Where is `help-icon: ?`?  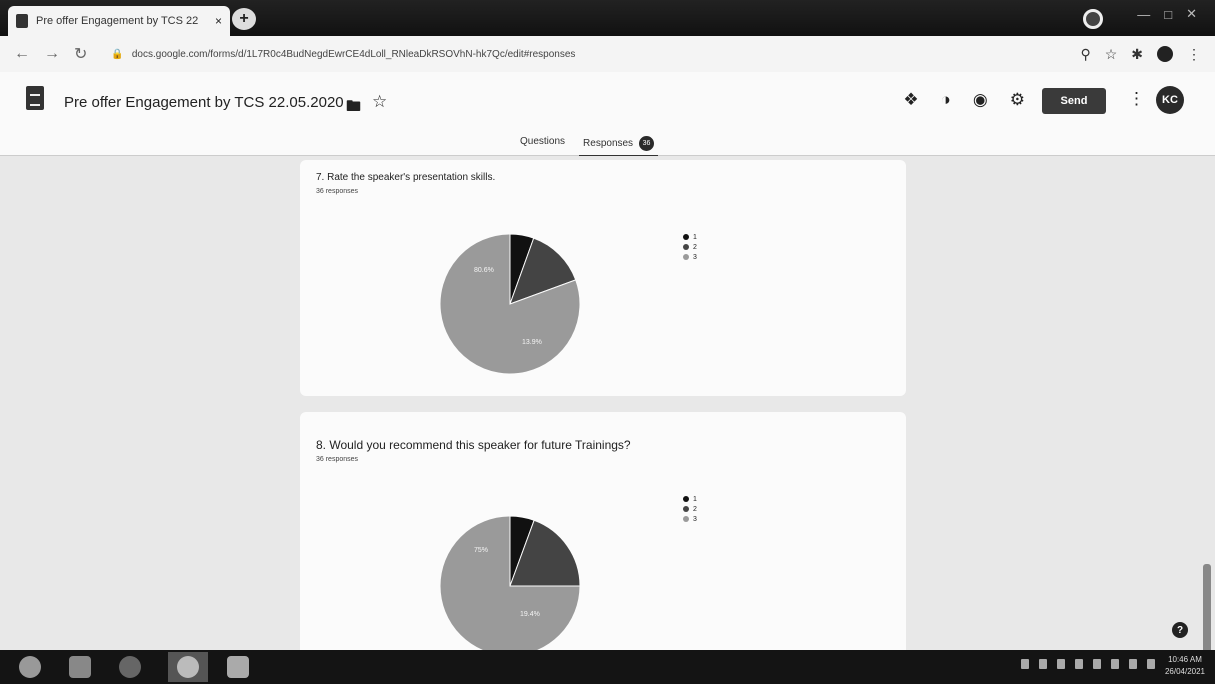
help-icon: ? is located at coordinates (1180, 630).